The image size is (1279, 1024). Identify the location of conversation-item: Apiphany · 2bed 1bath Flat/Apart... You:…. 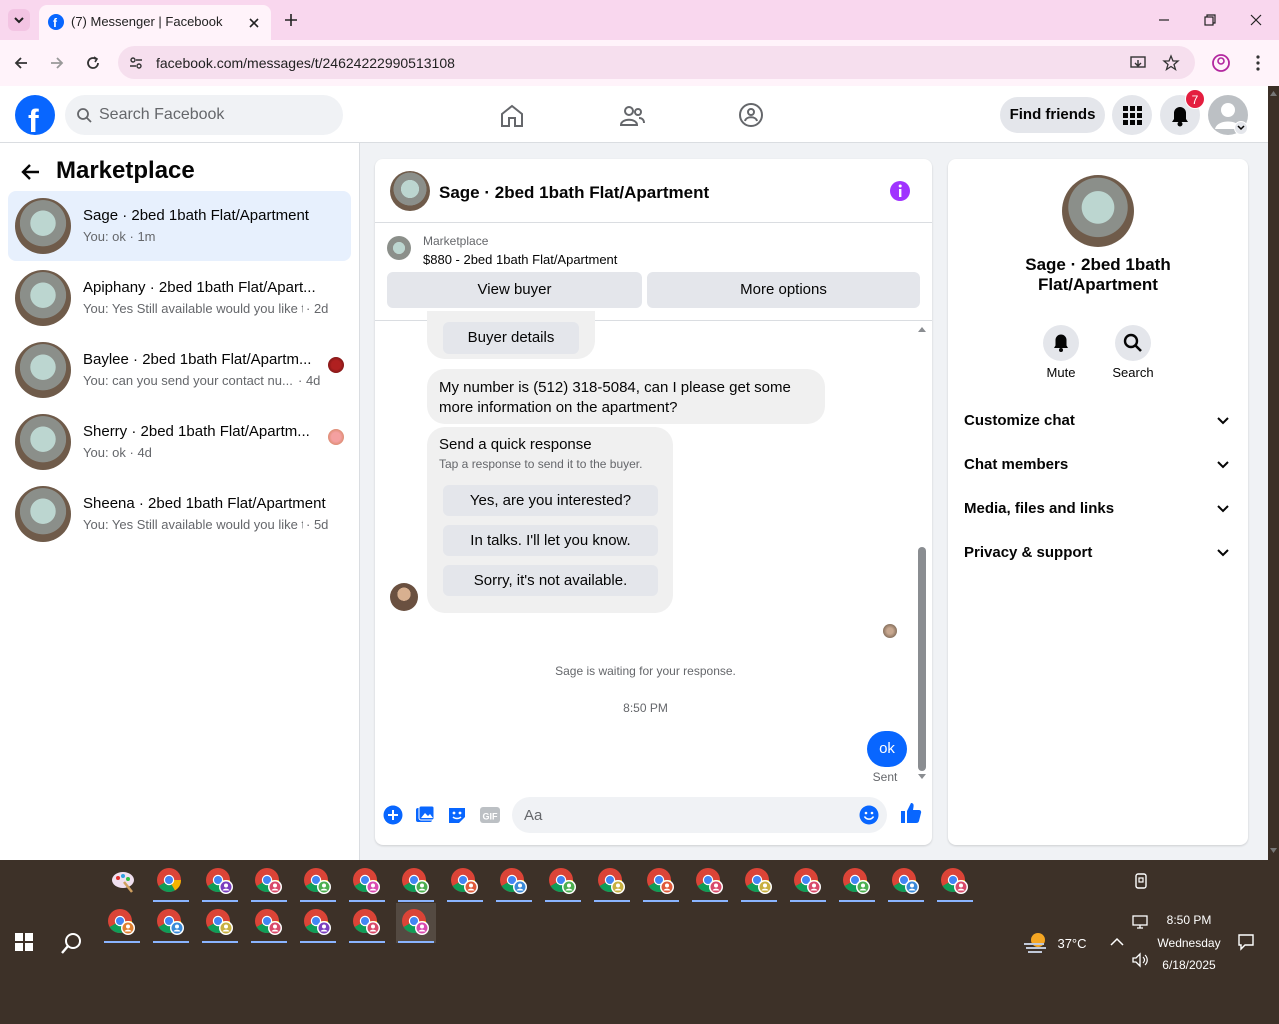
(179, 298).